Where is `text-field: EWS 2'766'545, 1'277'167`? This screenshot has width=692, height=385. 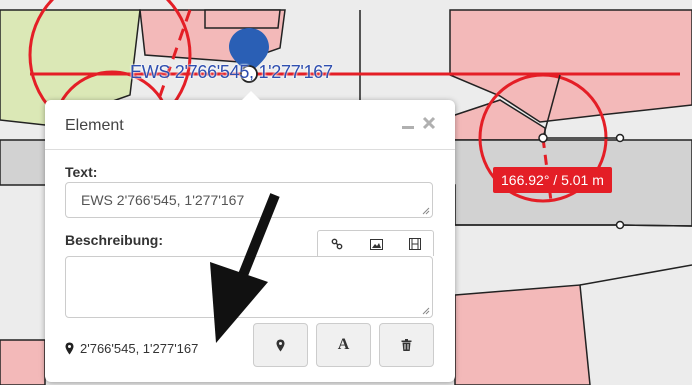 text-field: EWS 2'766'545, 1'277'167 is located at coordinates (249, 200).